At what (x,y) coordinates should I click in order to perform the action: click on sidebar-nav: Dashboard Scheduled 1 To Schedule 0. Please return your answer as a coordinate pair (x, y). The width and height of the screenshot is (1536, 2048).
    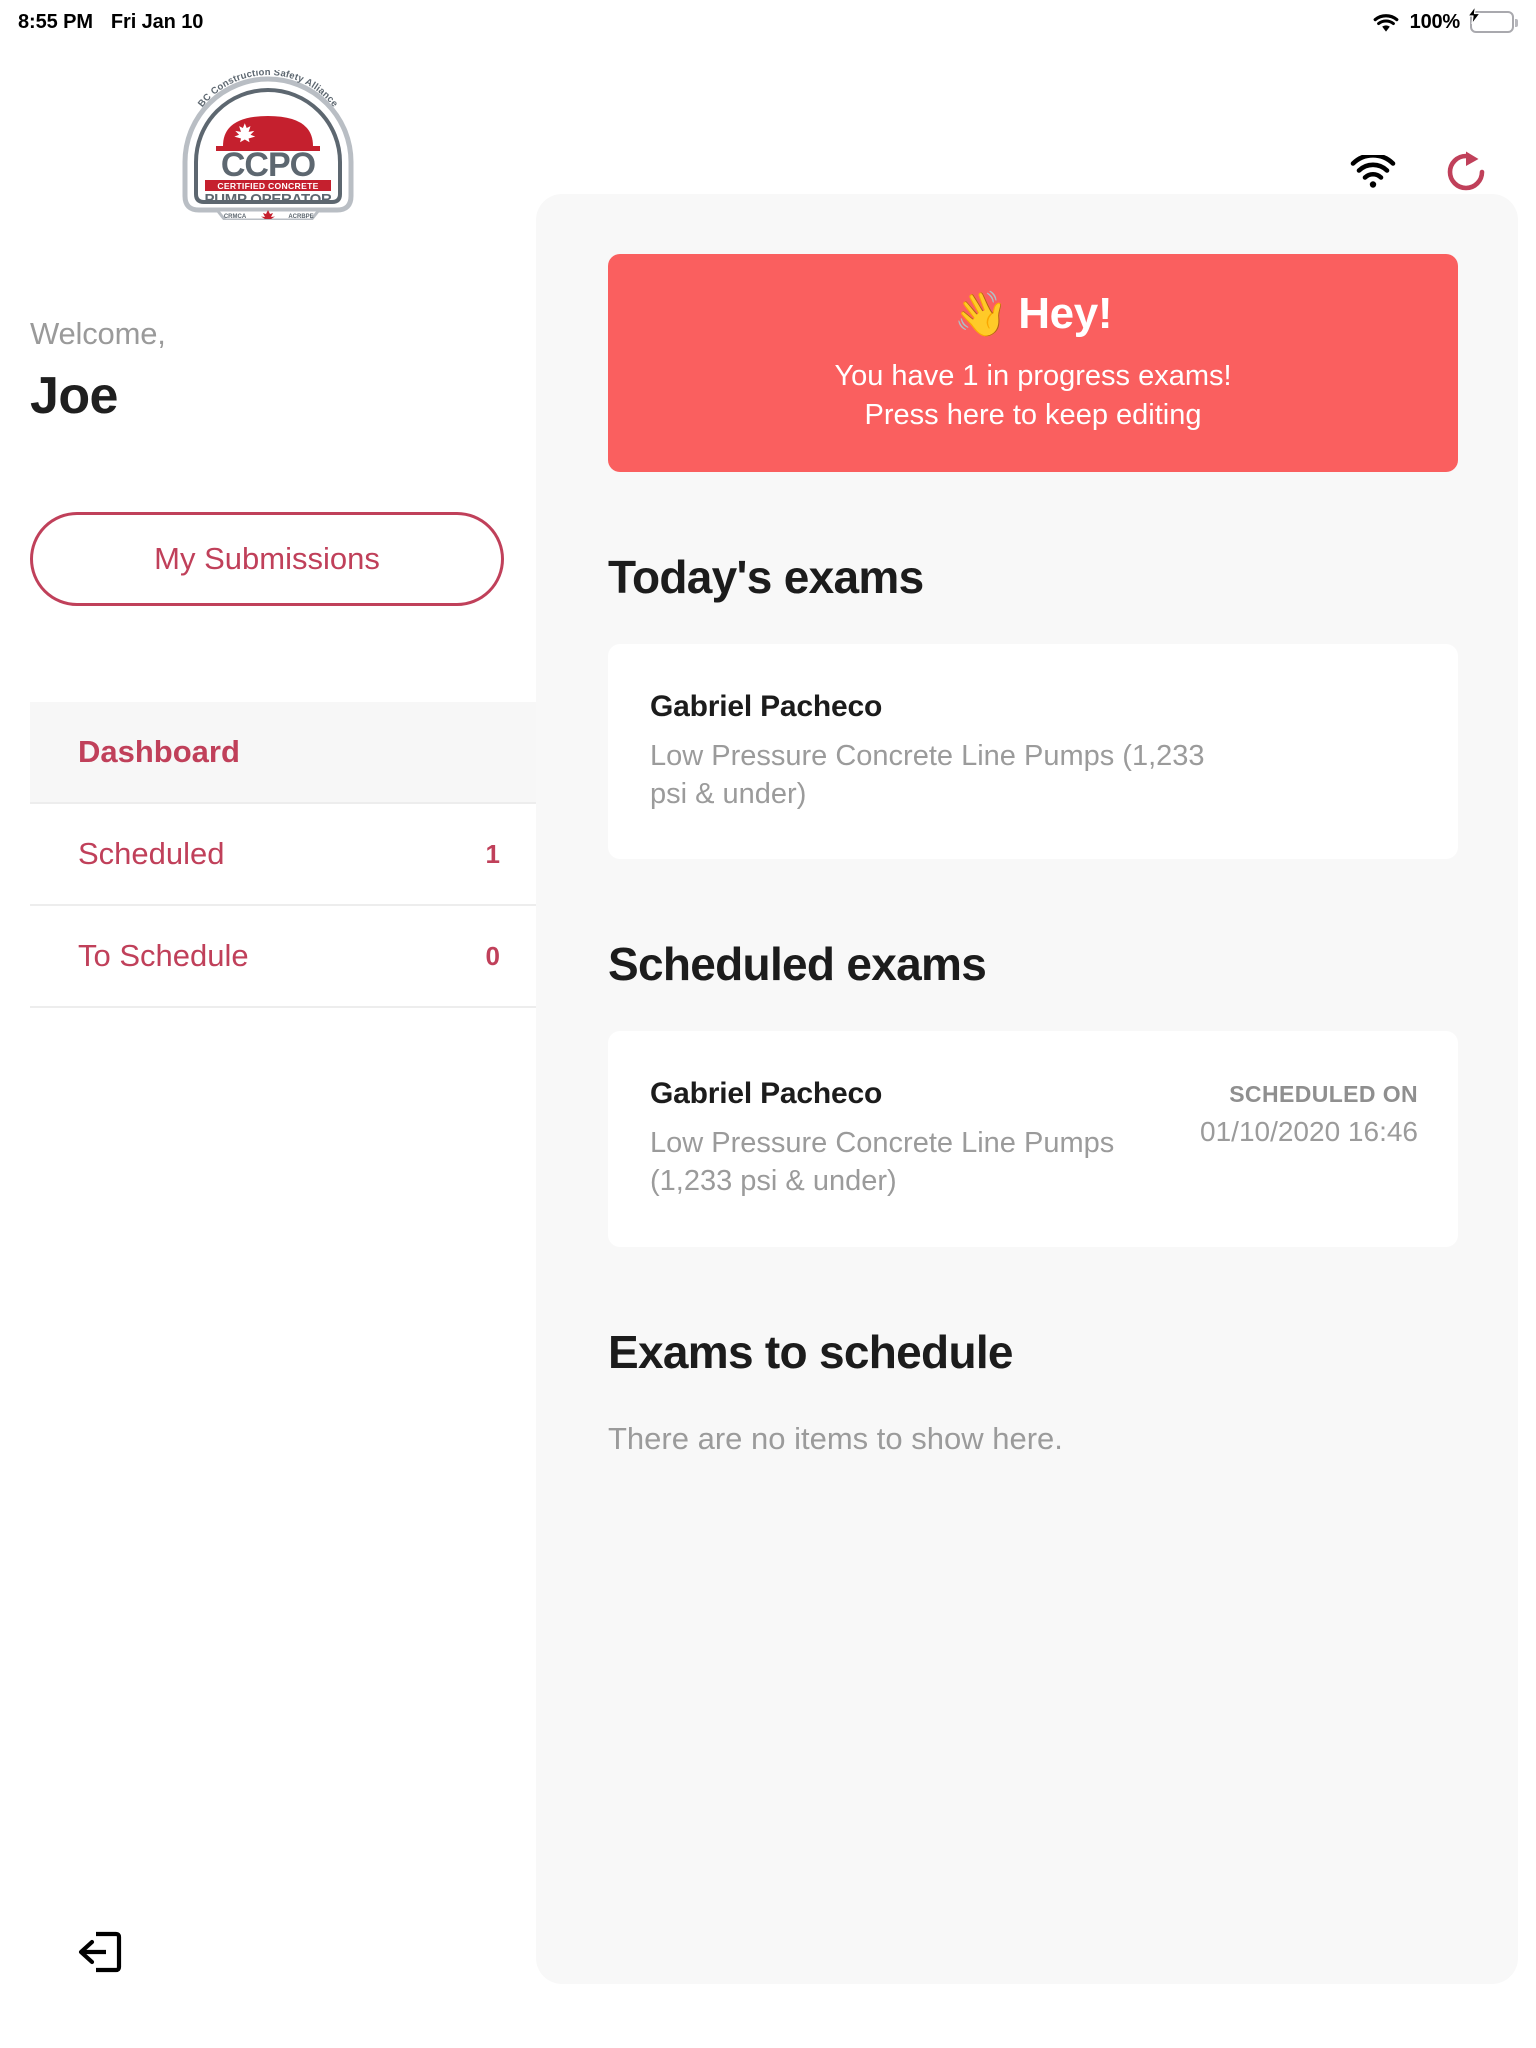
    Looking at the image, I should click on (268, 855).